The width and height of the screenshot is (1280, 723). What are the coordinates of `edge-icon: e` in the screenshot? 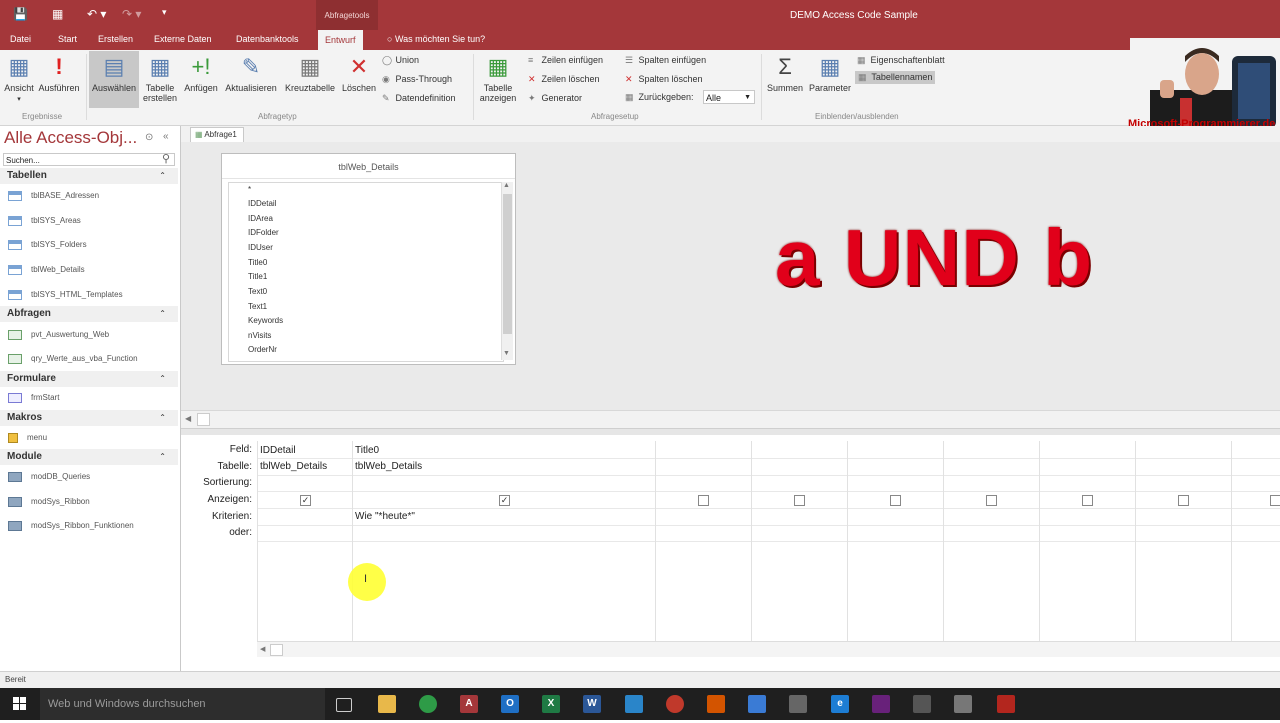 It's located at (840, 704).